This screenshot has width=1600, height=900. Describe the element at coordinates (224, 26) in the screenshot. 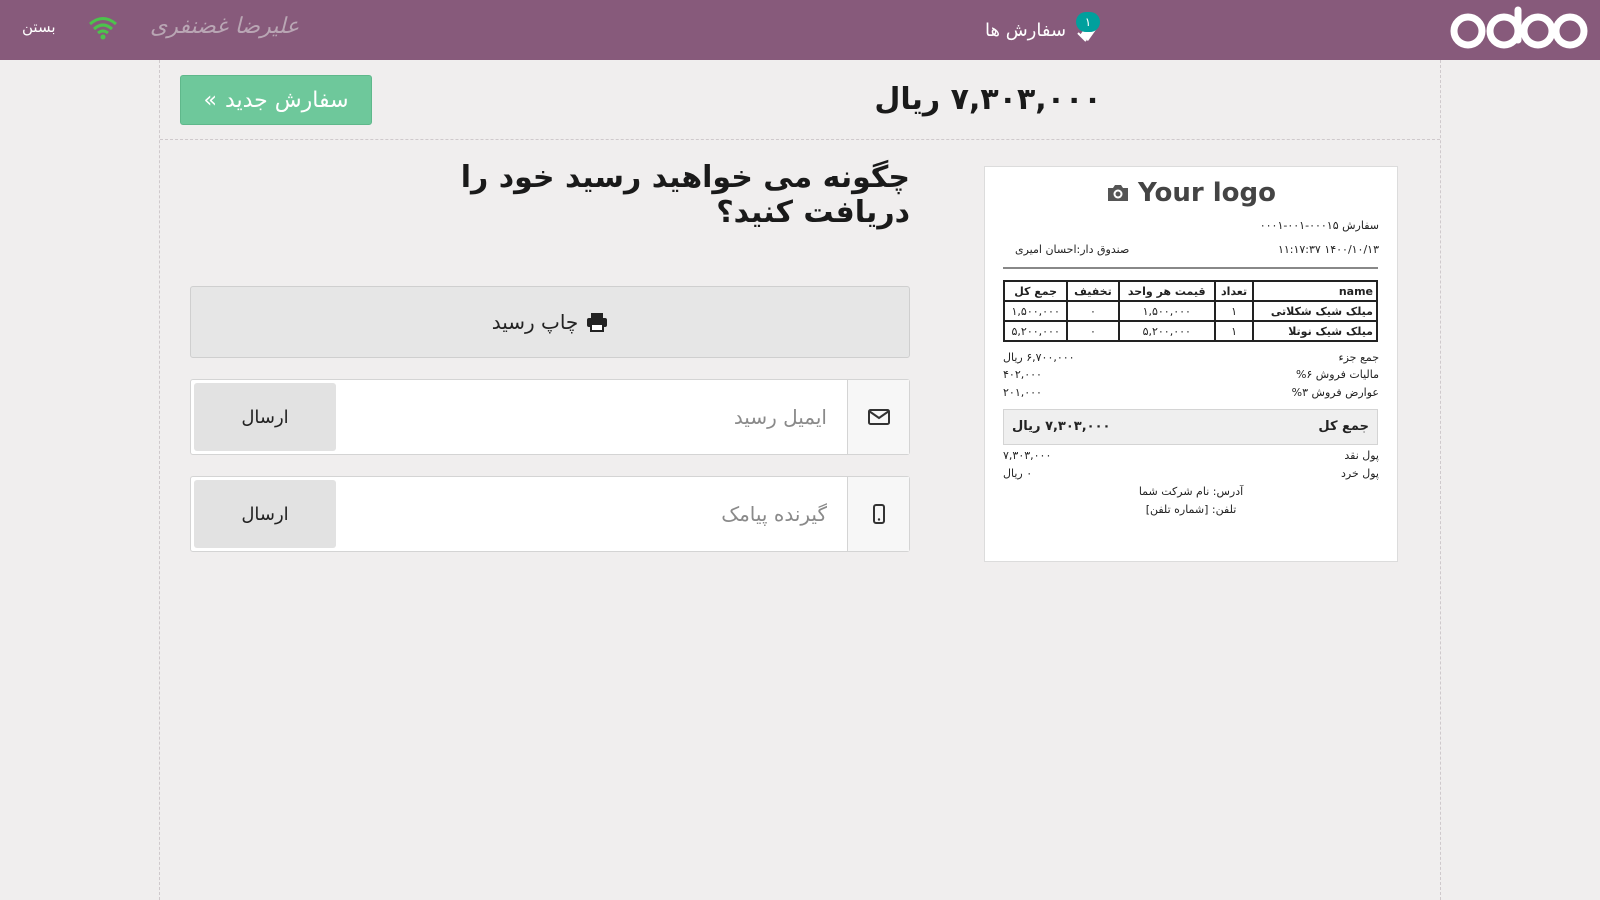

I see `cashier-name: علیرضا غضنفری` at that location.